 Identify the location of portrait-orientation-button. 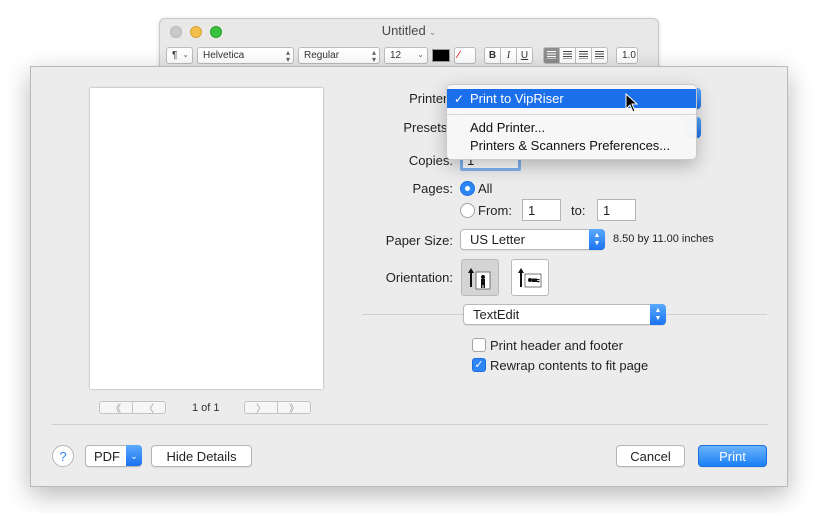
(480, 277).